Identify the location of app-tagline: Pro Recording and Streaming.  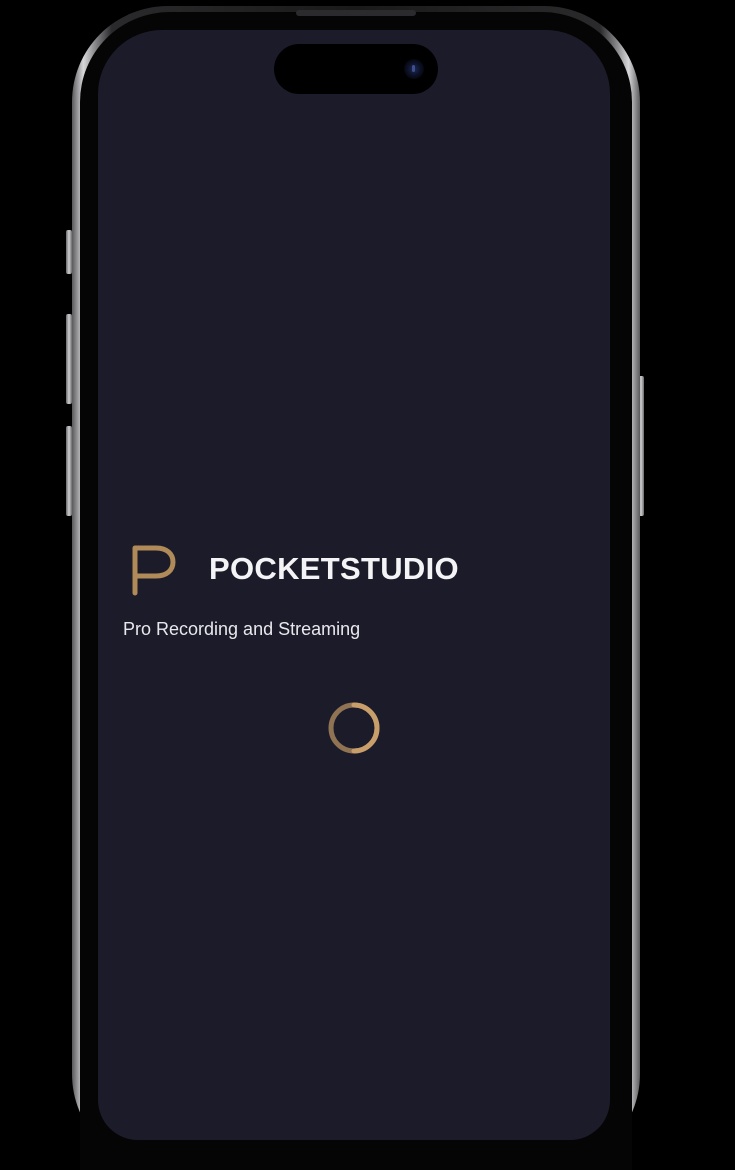
(242, 629).